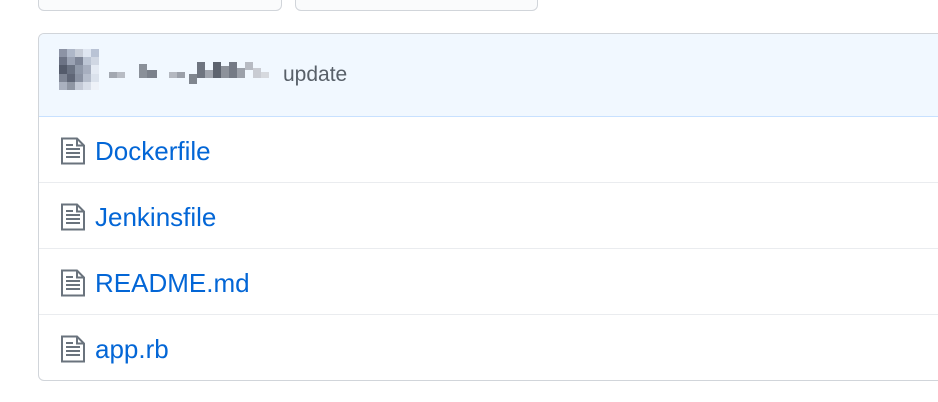 Image resolution: width=938 pixels, height=402 pixels. Describe the element at coordinates (315, 75) in the screenshot. I see `commit-message: update` at that location.